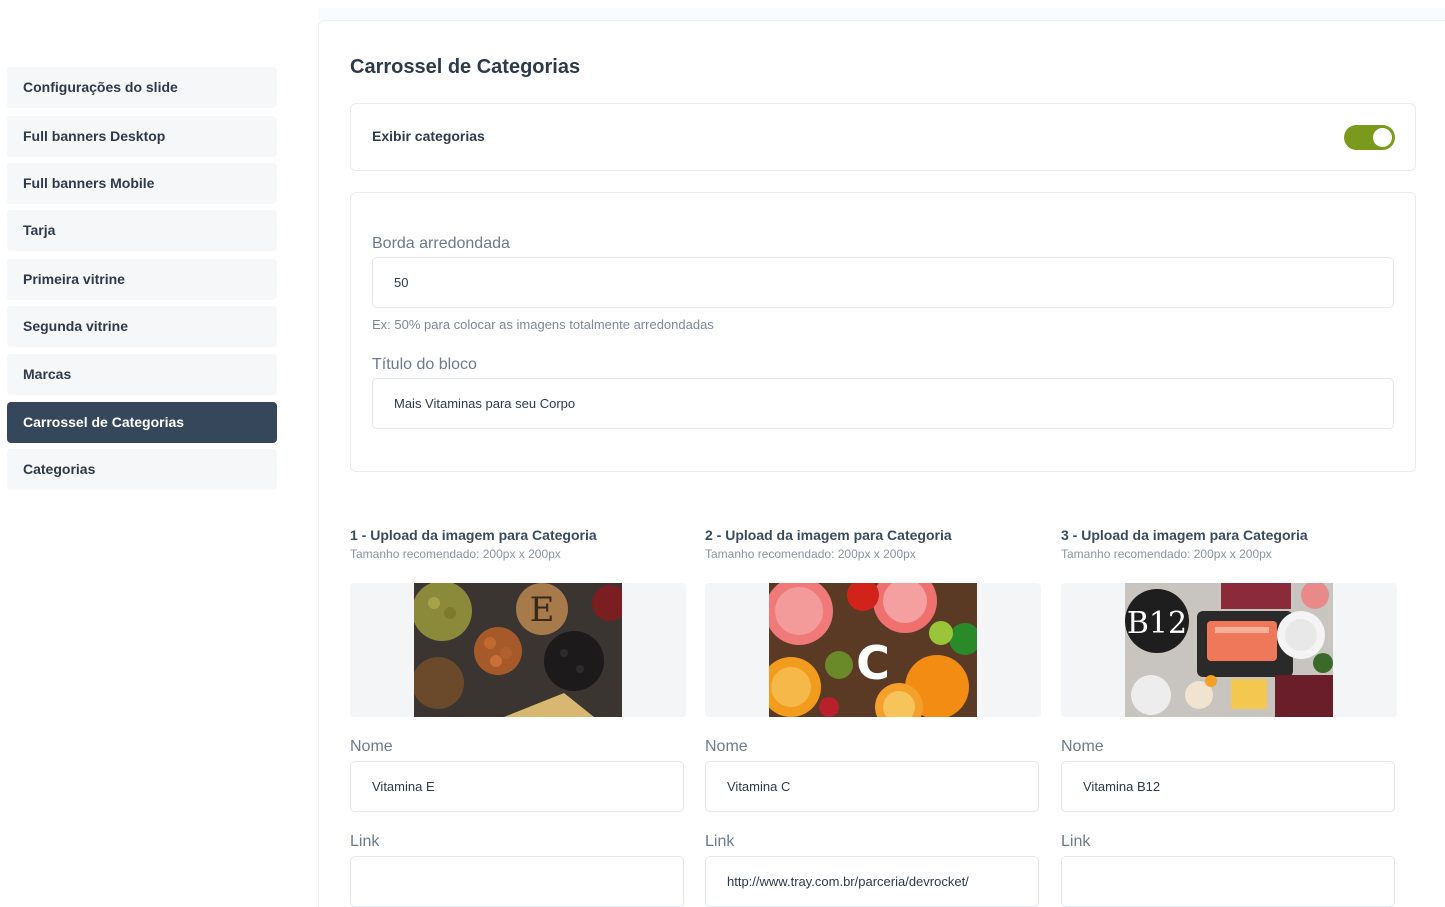 This screenshot has width=1445, height=907. Describe the element at coordinates (428, 136) in the screenshot. I see `toggle-label: Exibir categorias` at that location.